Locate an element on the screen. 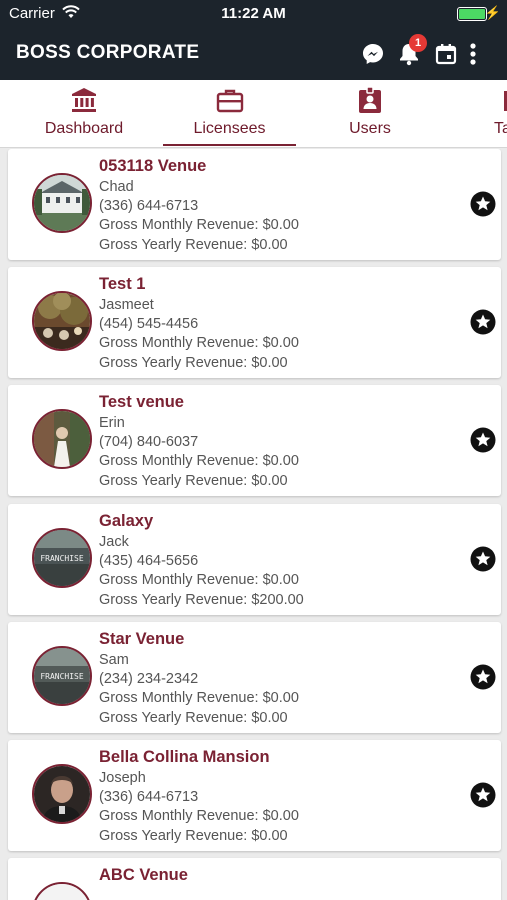 The image size is (507, 900). tab-icon is located at coordinates (504, 100).